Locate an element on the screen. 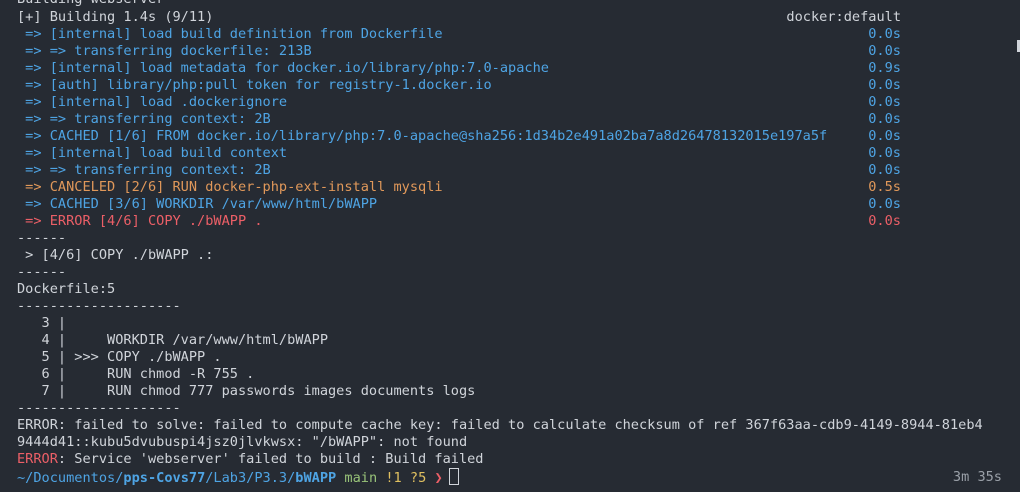 Image resolution: width=1020 pixels, height=492 pixels. prompt-arrow-icon: ❯ is located at coordinates (438, 478).